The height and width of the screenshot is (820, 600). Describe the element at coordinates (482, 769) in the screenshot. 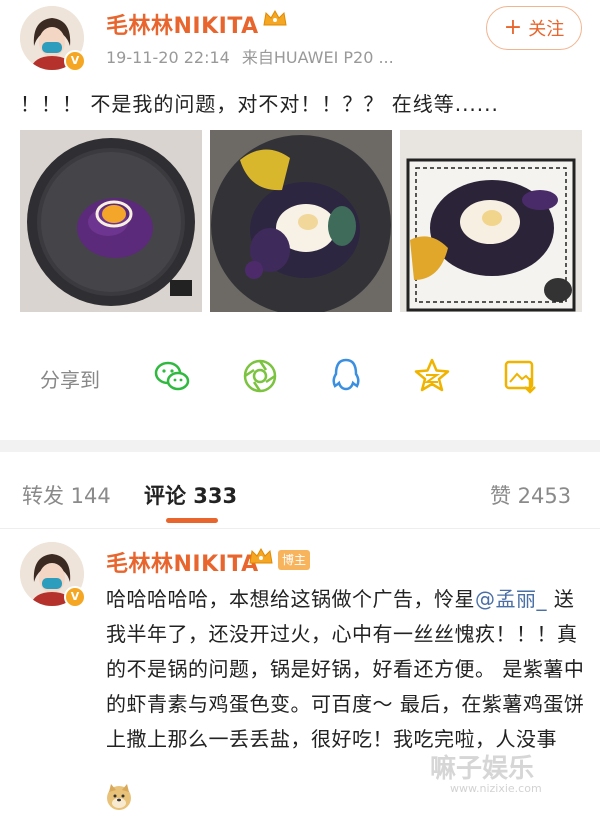

I see `watermark: 嘛子娱乐` at that location.